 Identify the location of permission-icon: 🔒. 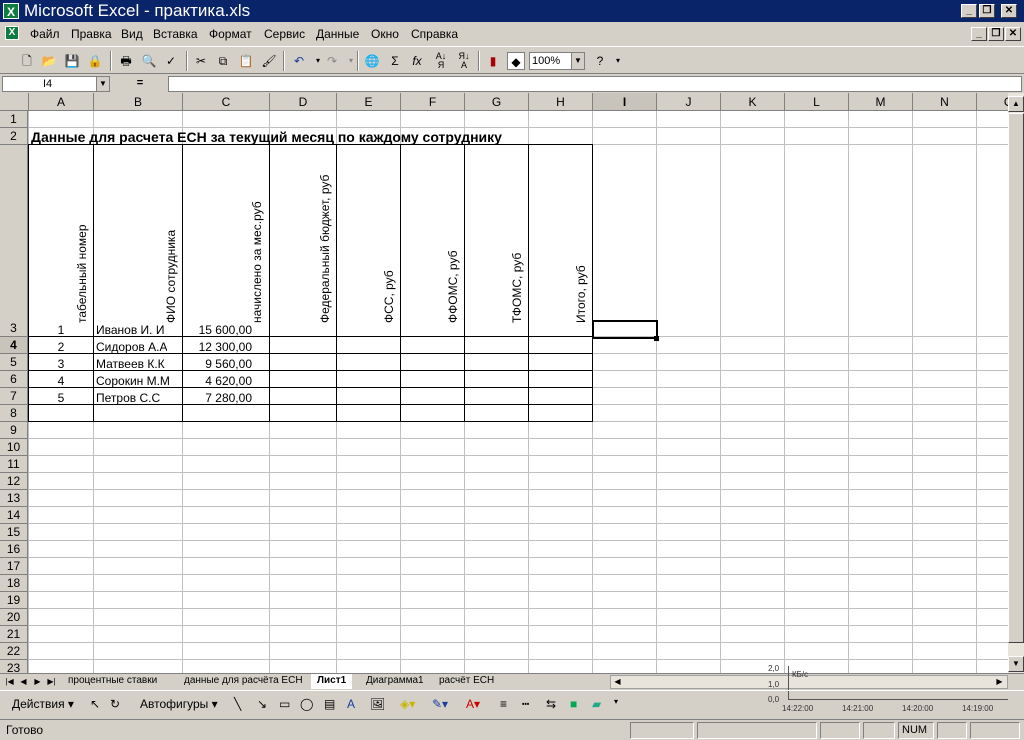
(95, 61).